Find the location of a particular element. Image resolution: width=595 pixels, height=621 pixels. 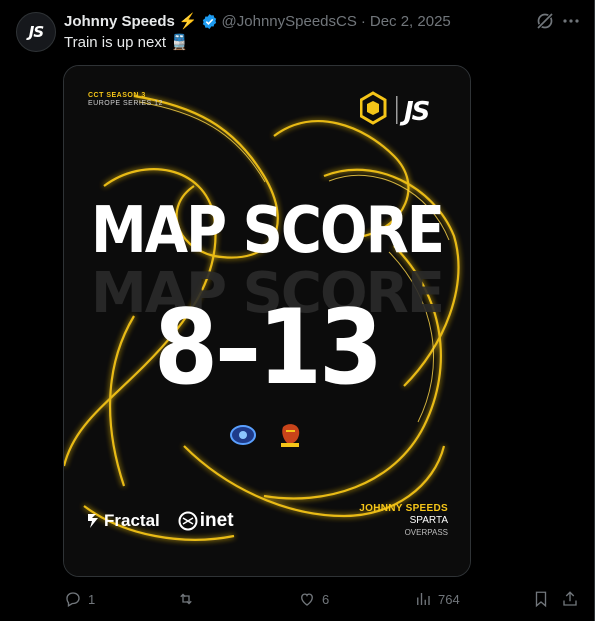

view-count: 764 is located at coordinates (449, 599).